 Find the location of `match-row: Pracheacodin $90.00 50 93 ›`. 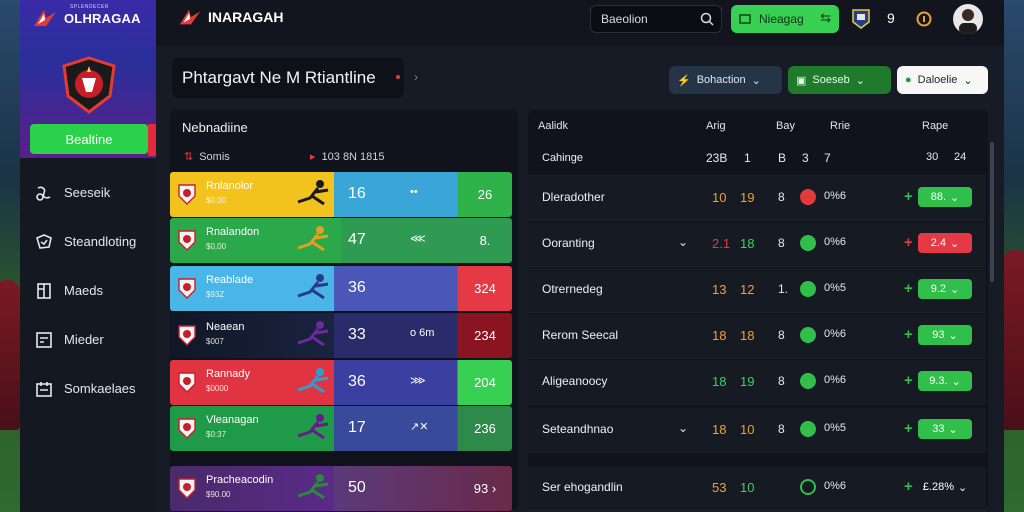

match-row: Pracheacodin $90.00 50 93 › is located at coordinates (341, 488).